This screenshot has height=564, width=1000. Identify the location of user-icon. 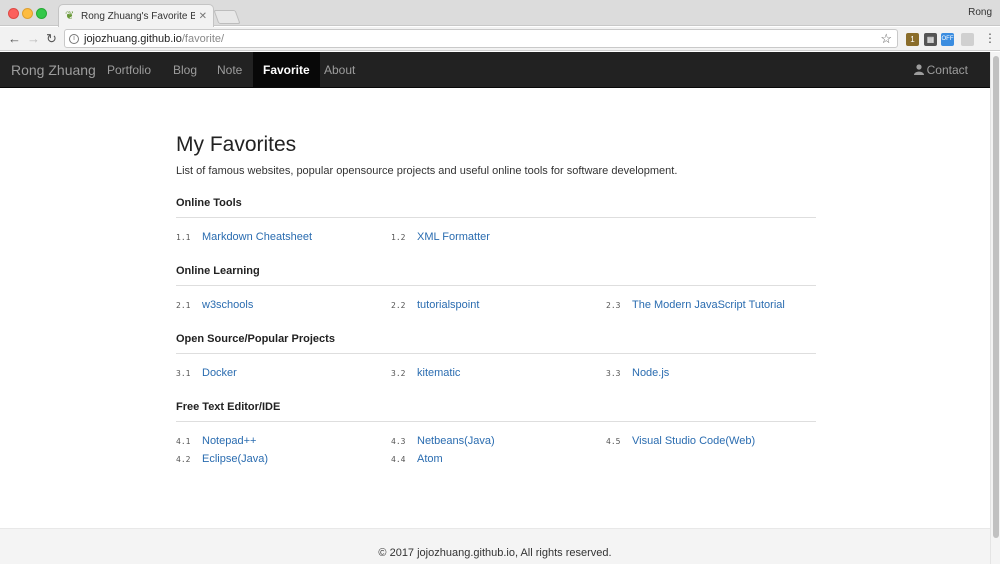
(918, 69).